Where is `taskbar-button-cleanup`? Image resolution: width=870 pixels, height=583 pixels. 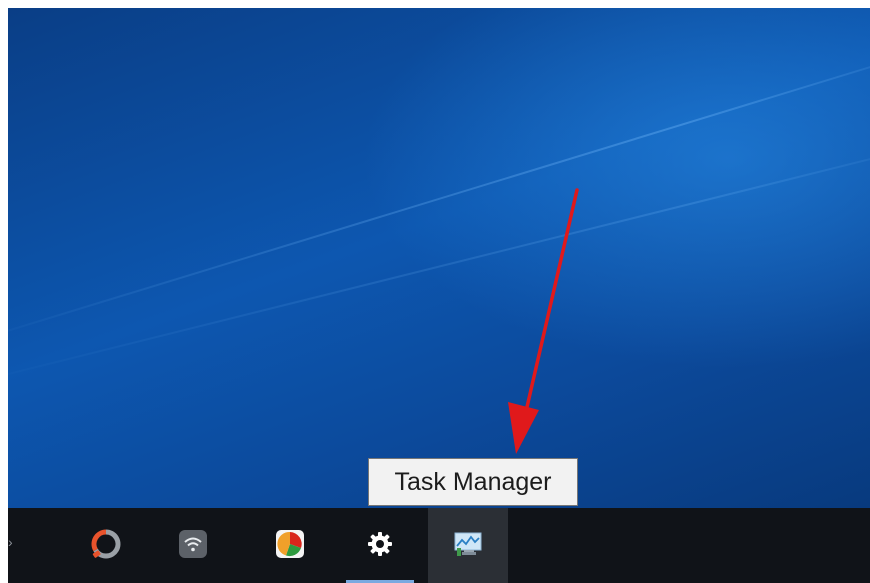
taskbar-button-cleanup is located at coordinates (106, 545).